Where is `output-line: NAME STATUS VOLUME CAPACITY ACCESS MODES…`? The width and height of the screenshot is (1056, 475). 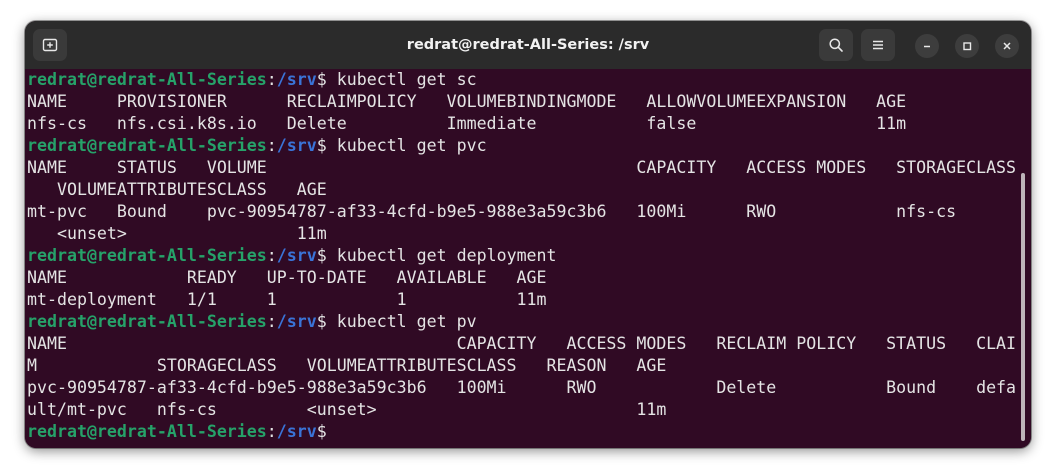 output-line: NAME STATUS VOLUME CAPACITY ACCESS MODES… is located at coordinates (524, 168).